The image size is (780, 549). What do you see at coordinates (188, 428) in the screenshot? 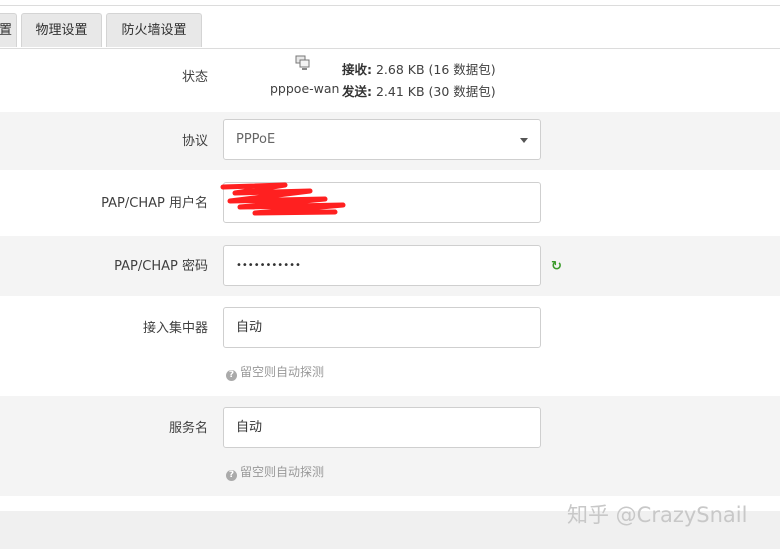
I see `service-label: 服务名` at bounding box center [188, 428].